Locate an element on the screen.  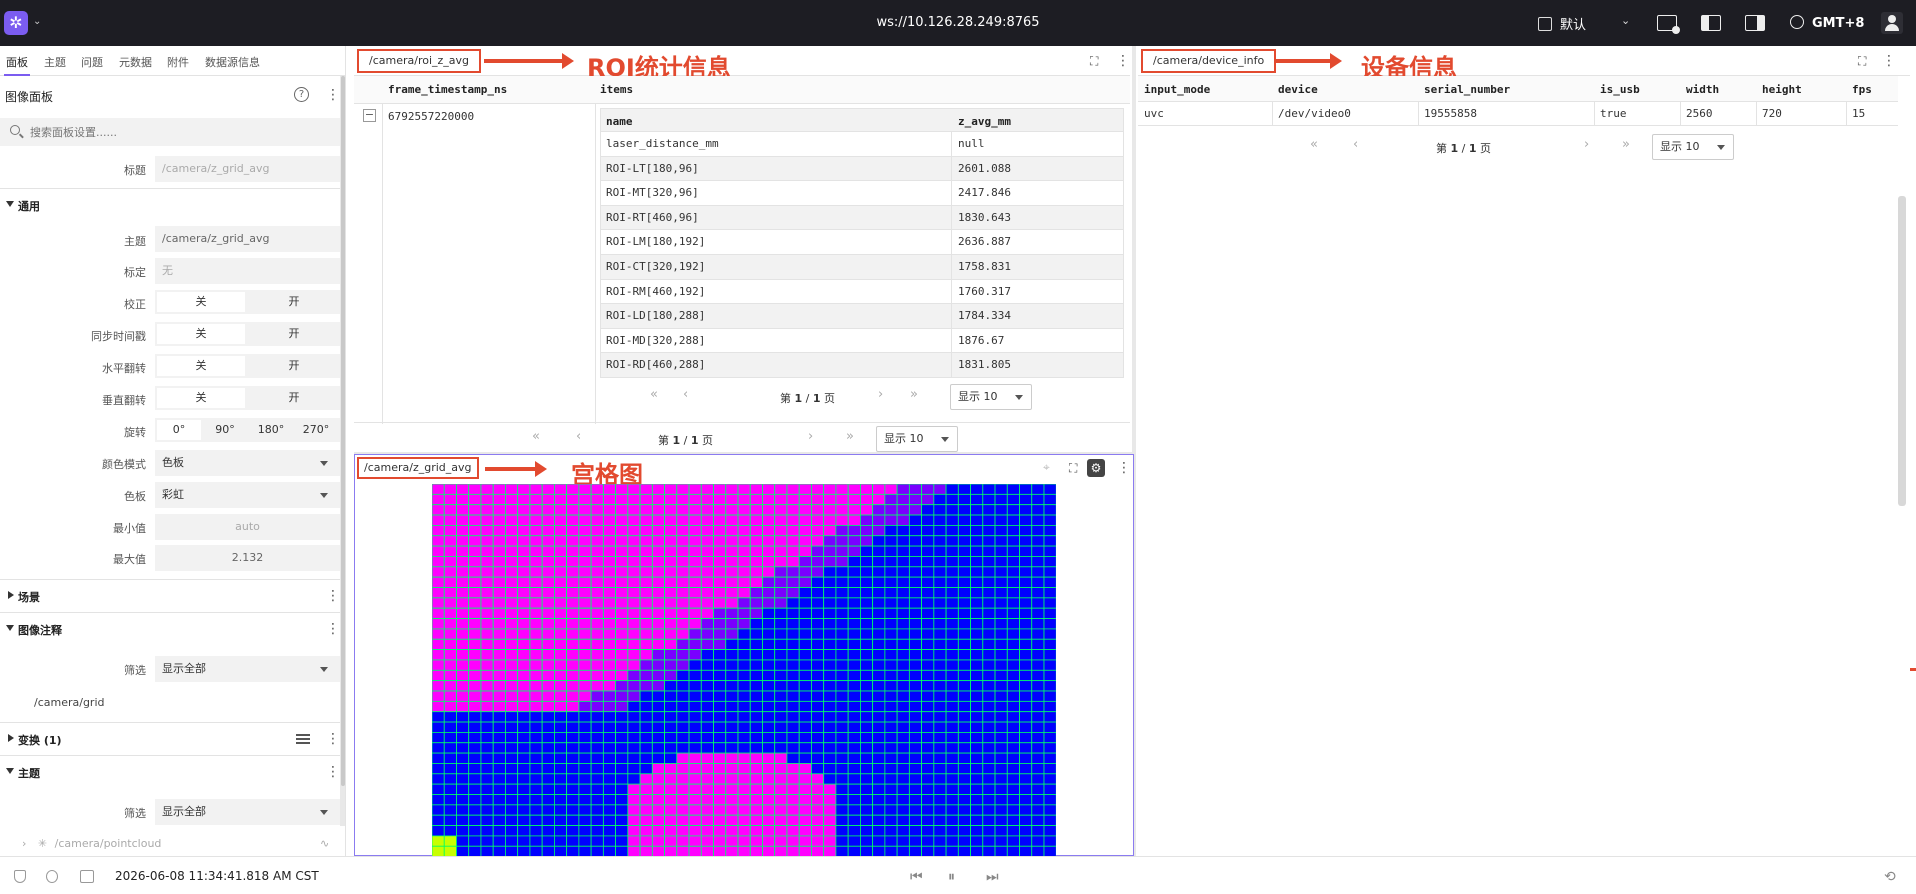
min-value-input: auto is located at coordinates (247, 527).